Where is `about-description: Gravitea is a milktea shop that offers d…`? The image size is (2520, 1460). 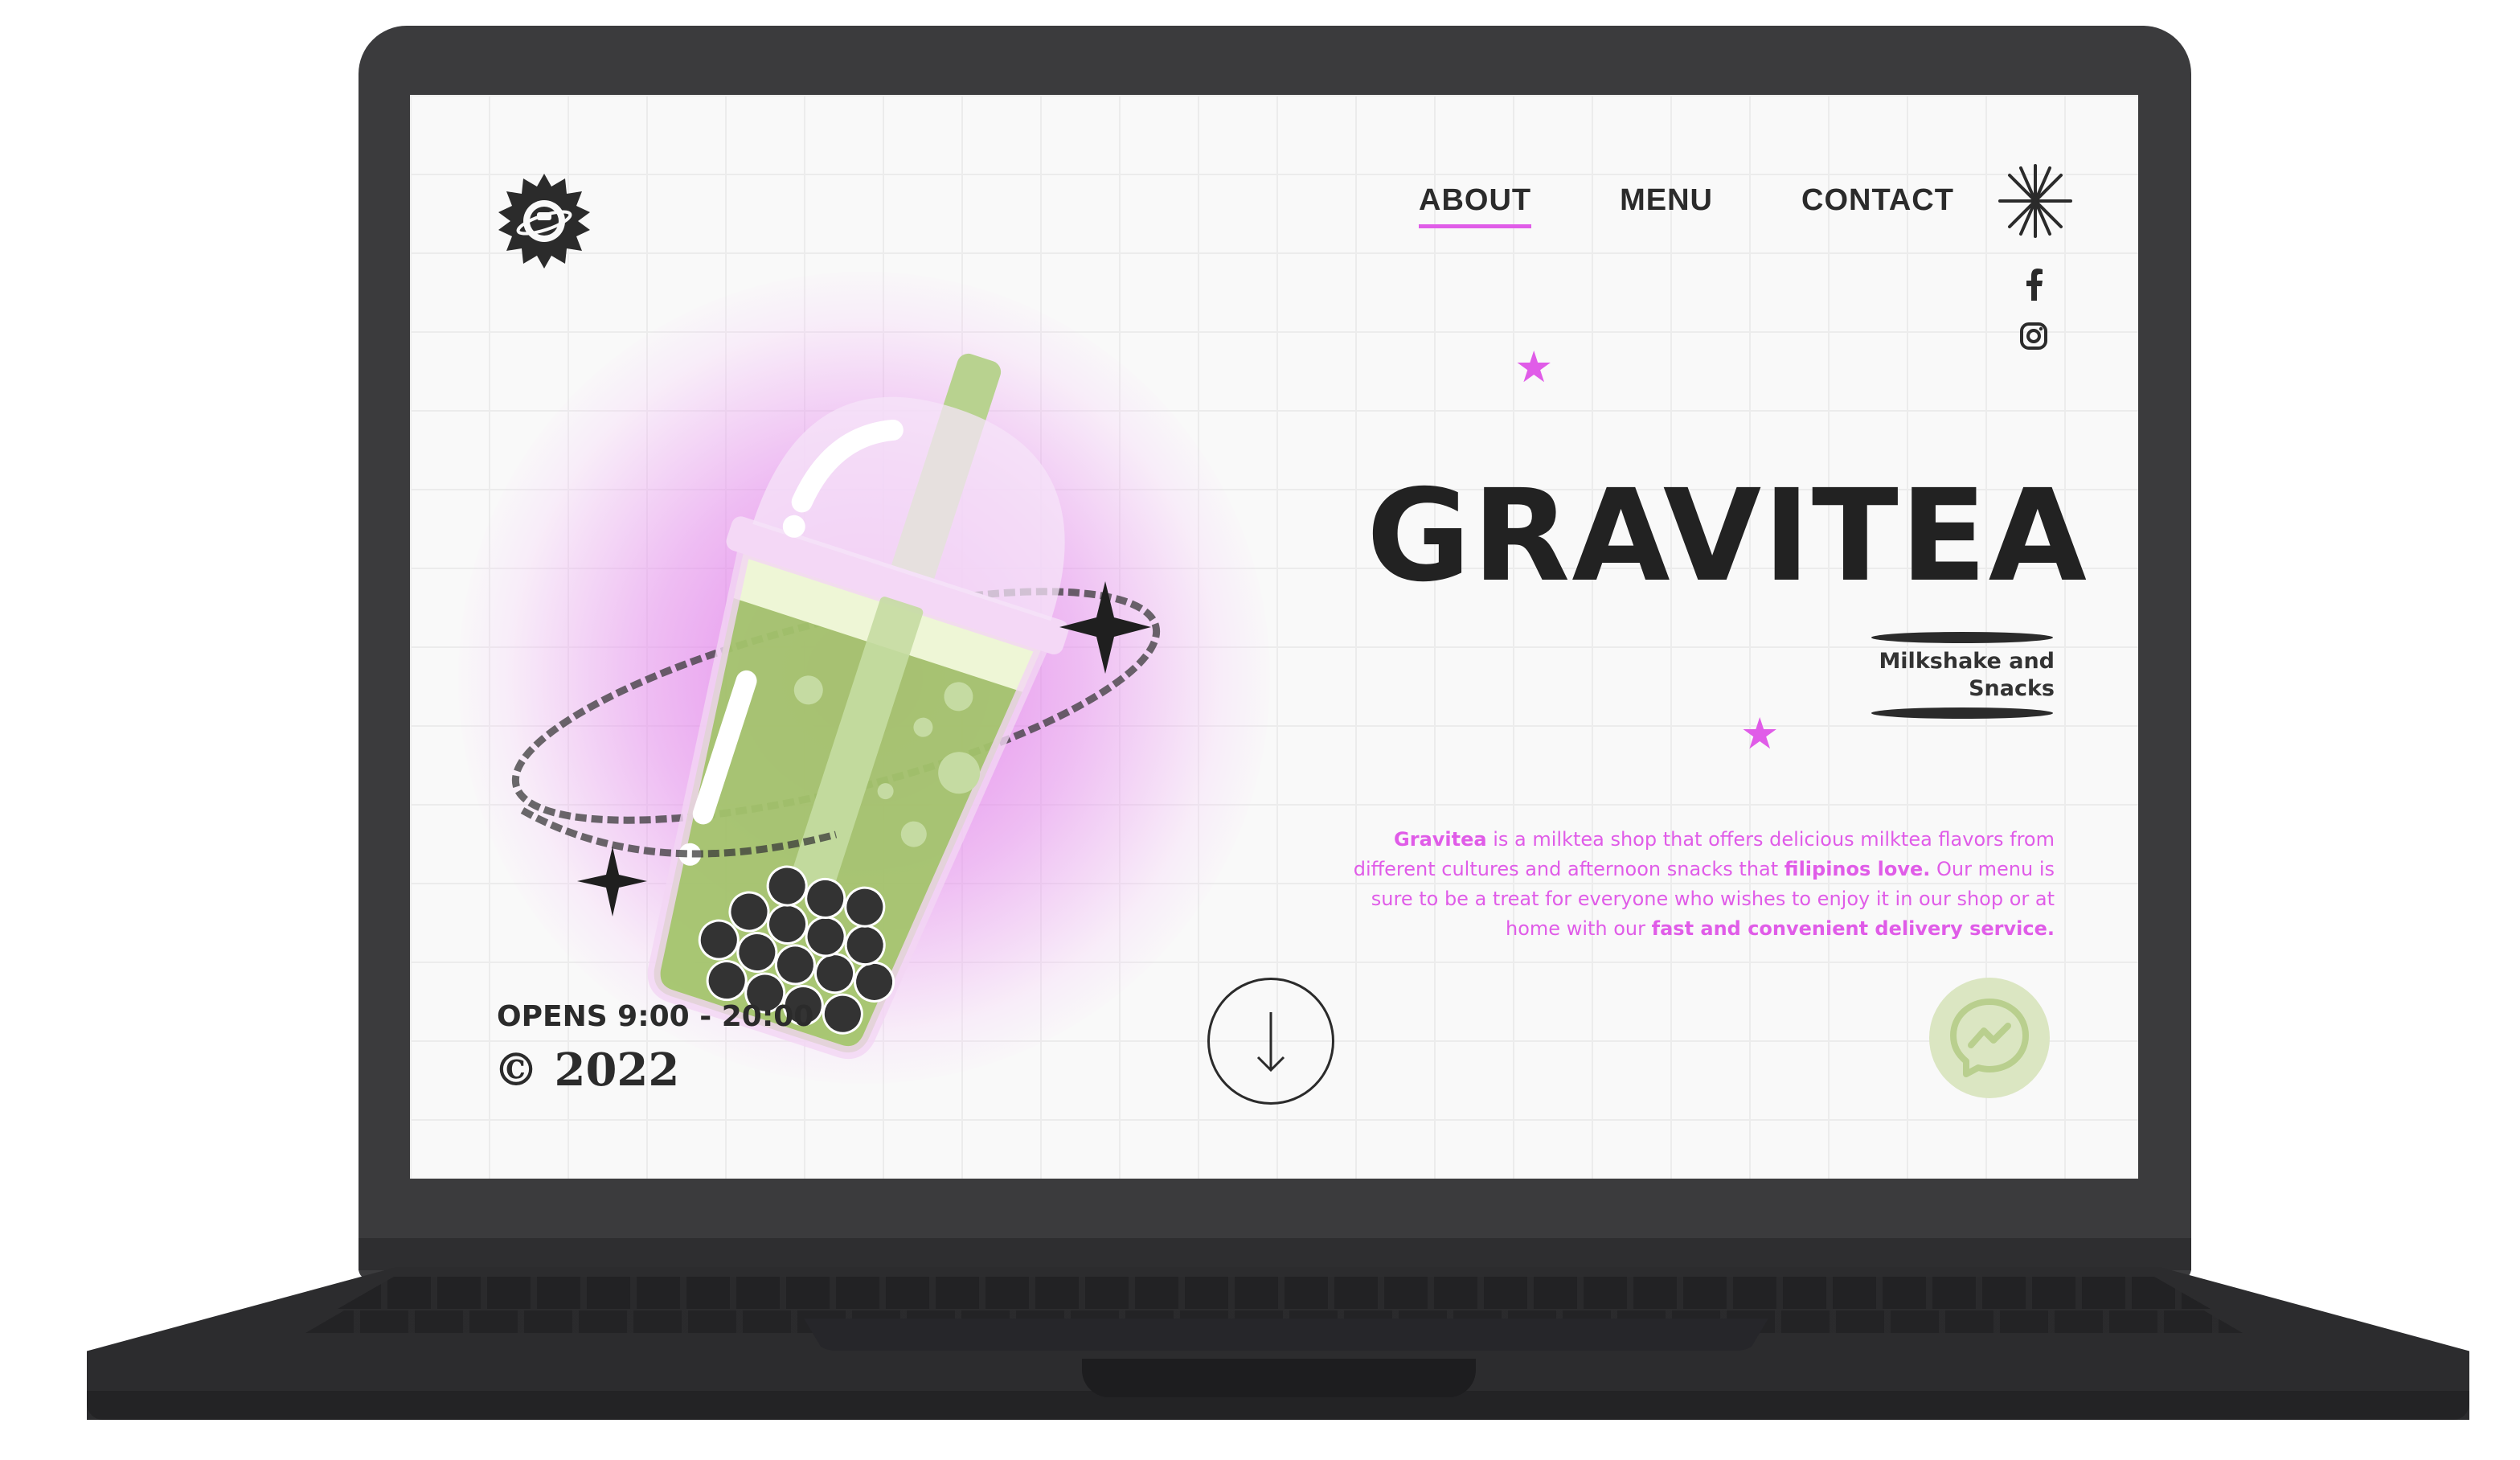 about-description: Gravitea is a milktea shop that offers d… is located at coordinates (1686, 884).